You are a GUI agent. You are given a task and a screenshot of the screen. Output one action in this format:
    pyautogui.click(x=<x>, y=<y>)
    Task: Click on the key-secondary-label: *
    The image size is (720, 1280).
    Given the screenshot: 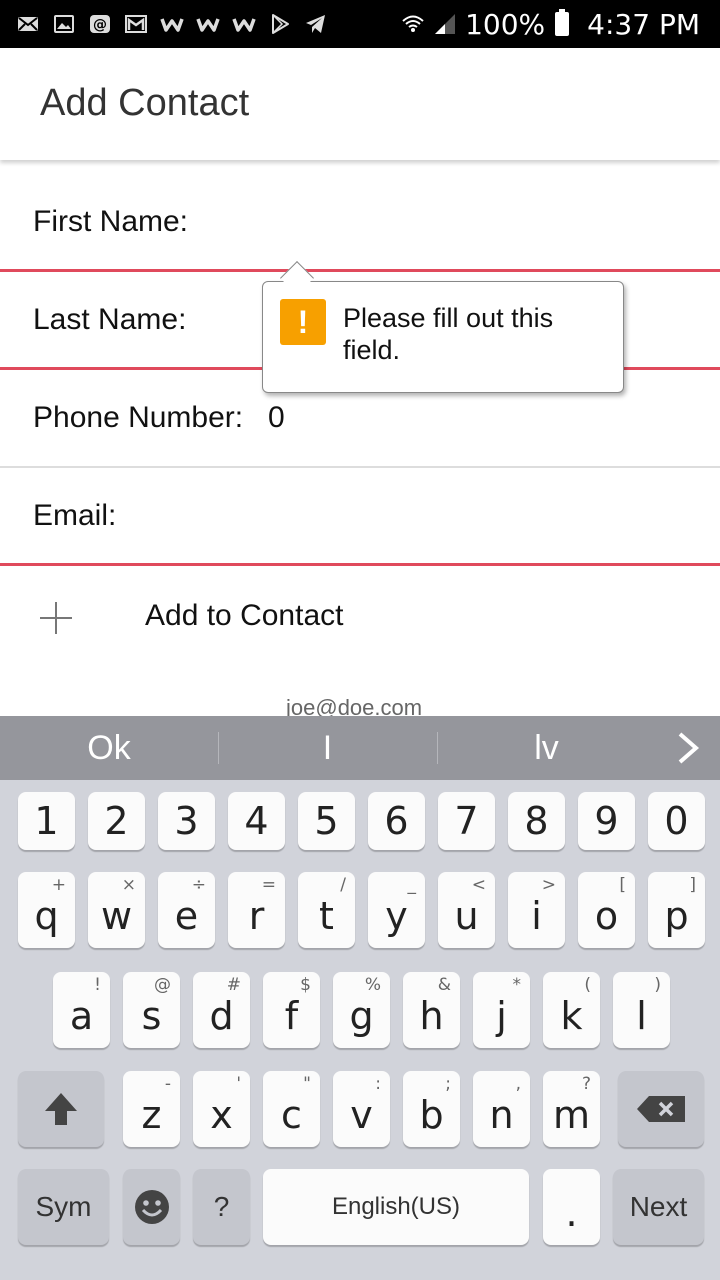 What is the action you would take?
    pyautogui.click(x=517, y=985)
    